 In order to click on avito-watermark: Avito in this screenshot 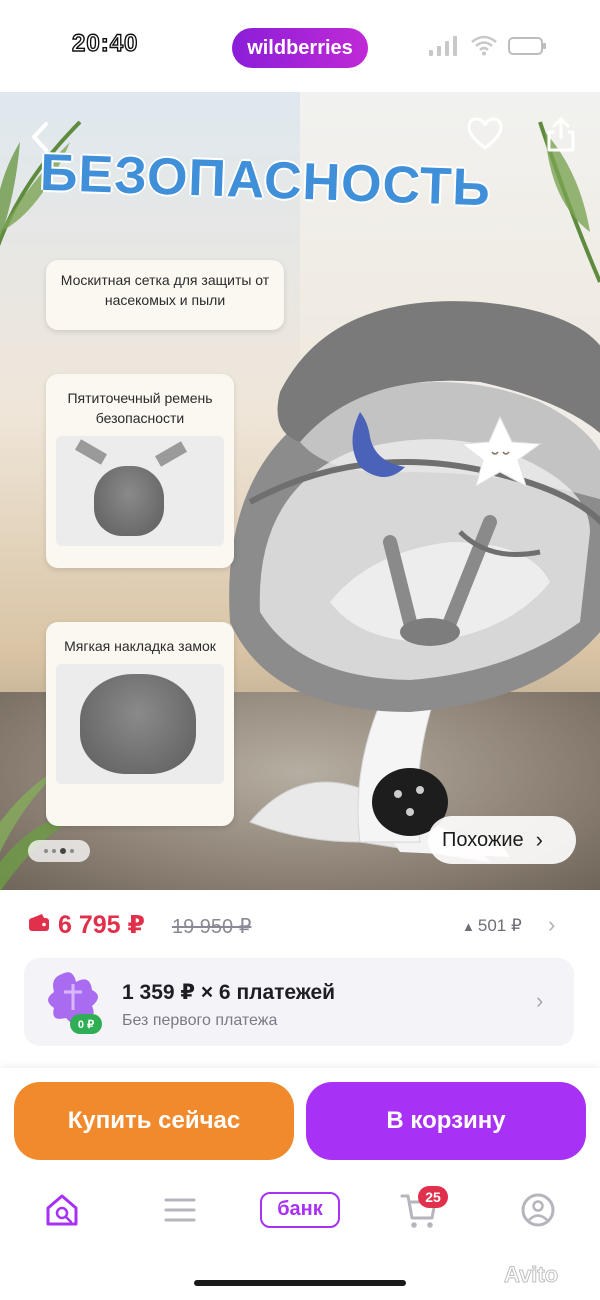, I will do `click(531, 1275)`.